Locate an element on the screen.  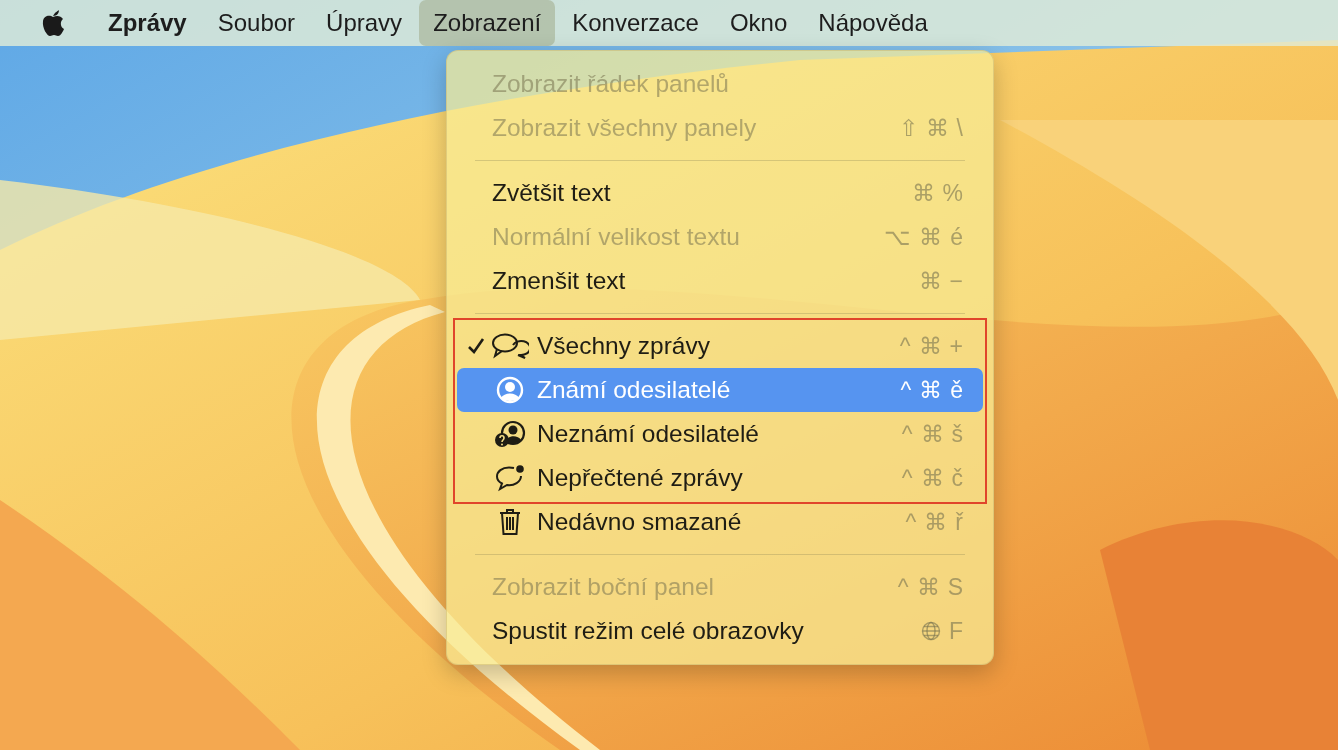
shortcut-key: + is located at coordinates (956, 346).